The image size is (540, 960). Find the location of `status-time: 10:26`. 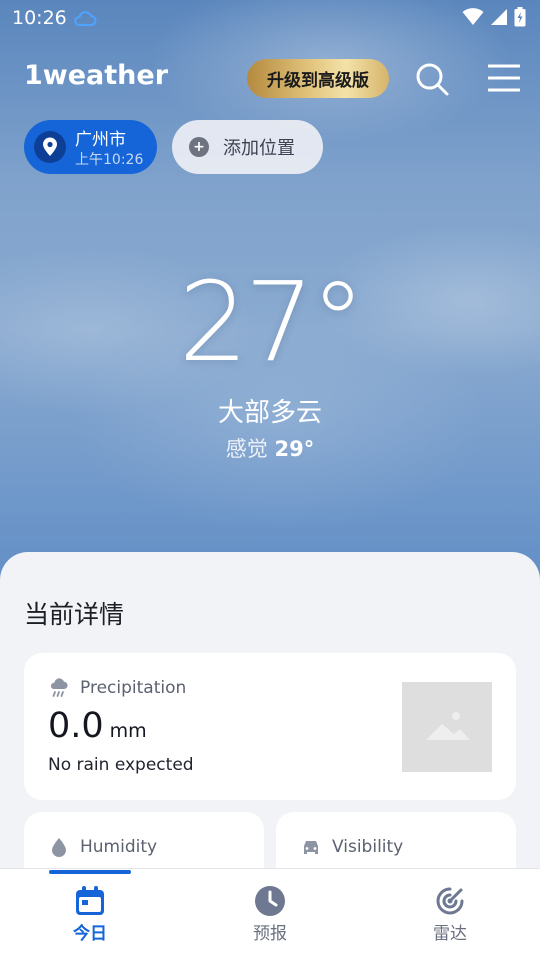

status-time: 10:26 is located at coordinates (39, 18).